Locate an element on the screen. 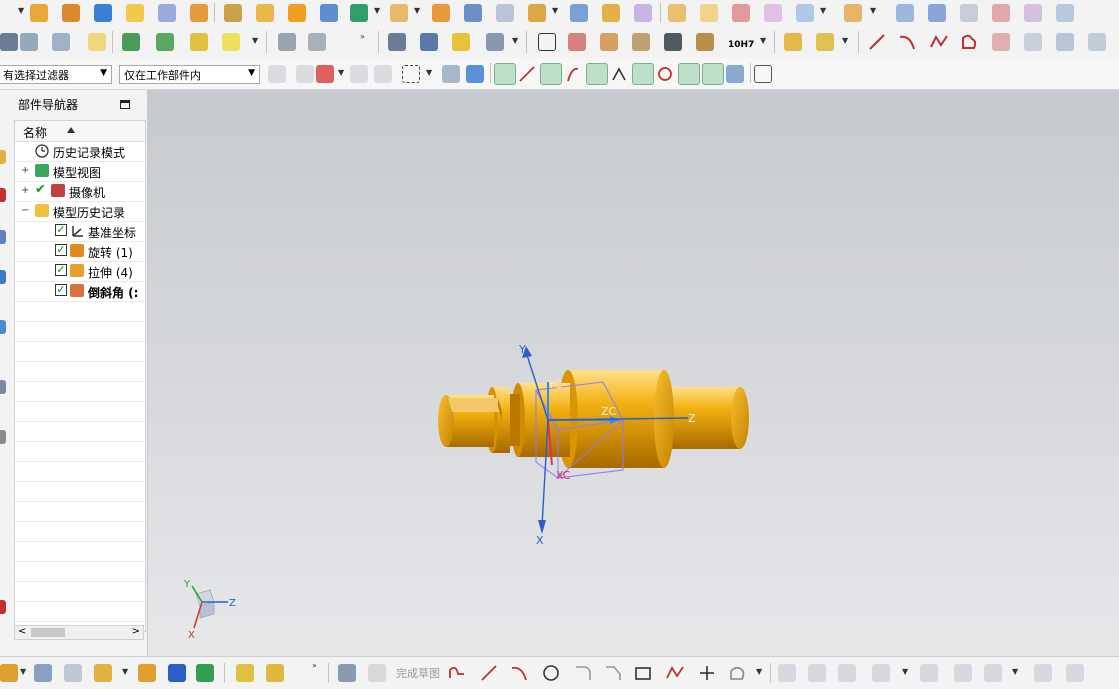 Image resolution: width=1119 pixels, height=689 pixels. existing-point-icon is located at coordinates (689, 74).